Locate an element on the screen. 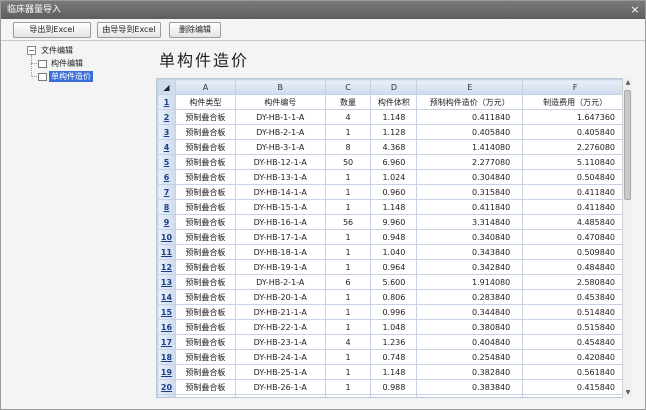 The image size is (646, 410). table-cell: 0.453840 is located at coordinates (575, 297).